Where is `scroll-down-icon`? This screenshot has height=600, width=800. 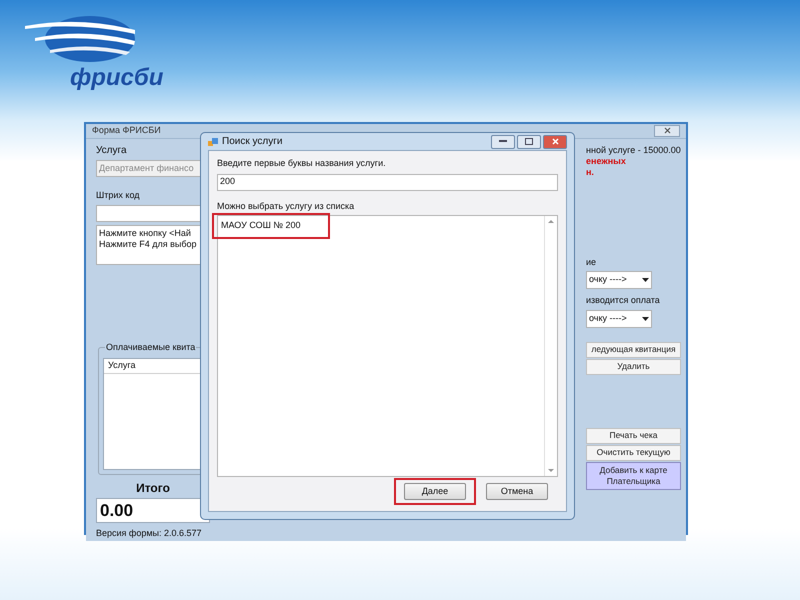 scroll-down-icon is located at coordinates (551, 470).